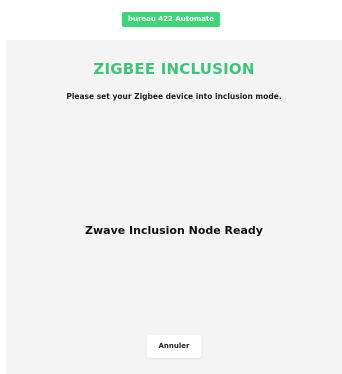 The width and height of the screenshot is (342, 374). What do you see at coordinates (171, 19) in the screenshot?
I see `site-badge: bureau 422 Automate` at bounding box center [171, 19].